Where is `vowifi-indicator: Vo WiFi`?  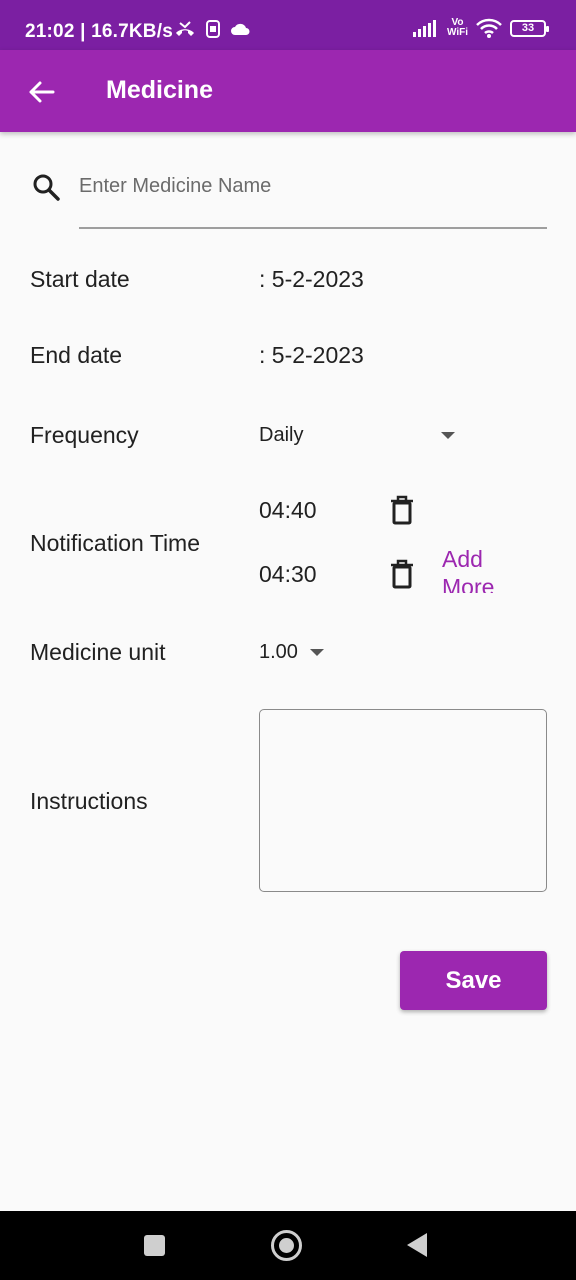 vowifi-indicator: Vo WiFi is located at coordinates (457, 28).